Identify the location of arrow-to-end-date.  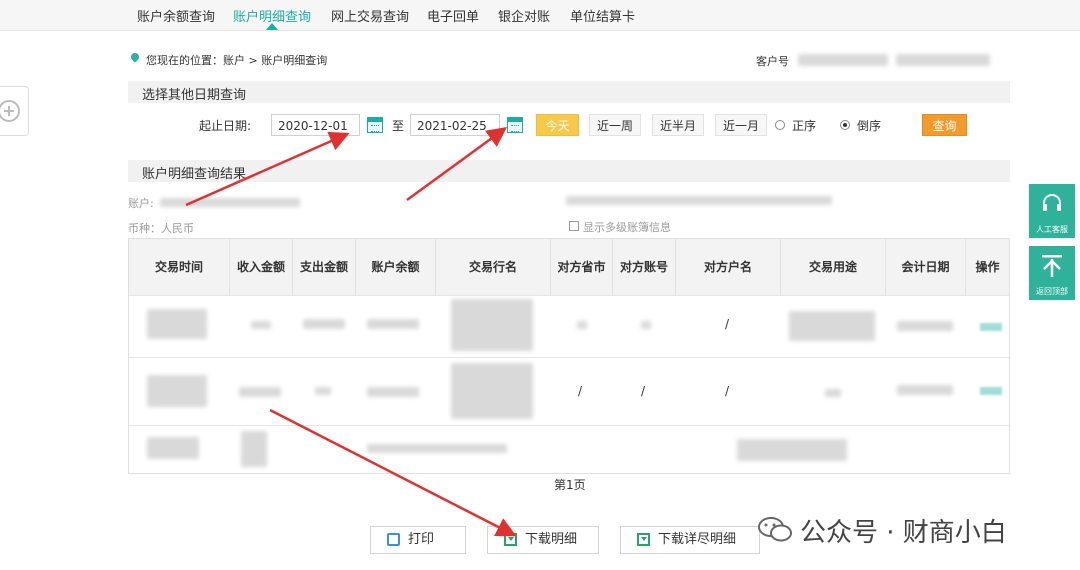
(457, 164).